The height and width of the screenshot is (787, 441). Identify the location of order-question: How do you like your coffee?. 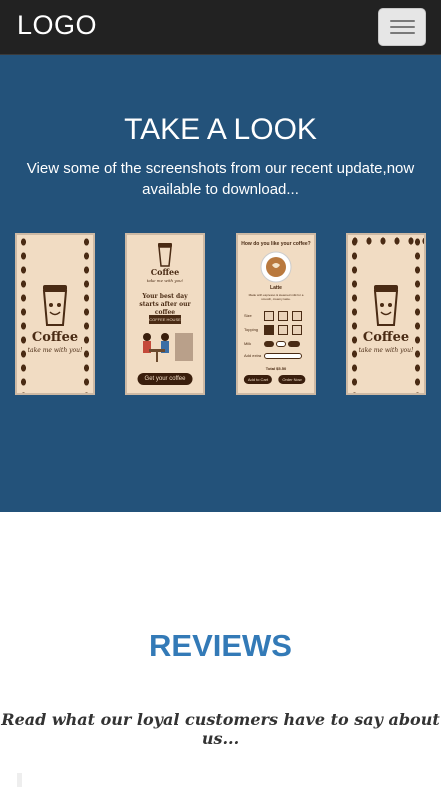
(276, 244).